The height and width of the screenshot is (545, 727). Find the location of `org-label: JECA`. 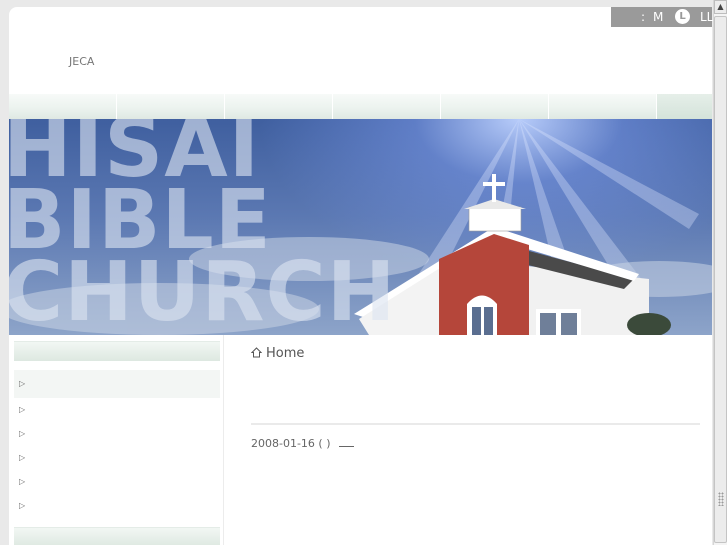

org-label: JECA is located at coordinates (82, 61).